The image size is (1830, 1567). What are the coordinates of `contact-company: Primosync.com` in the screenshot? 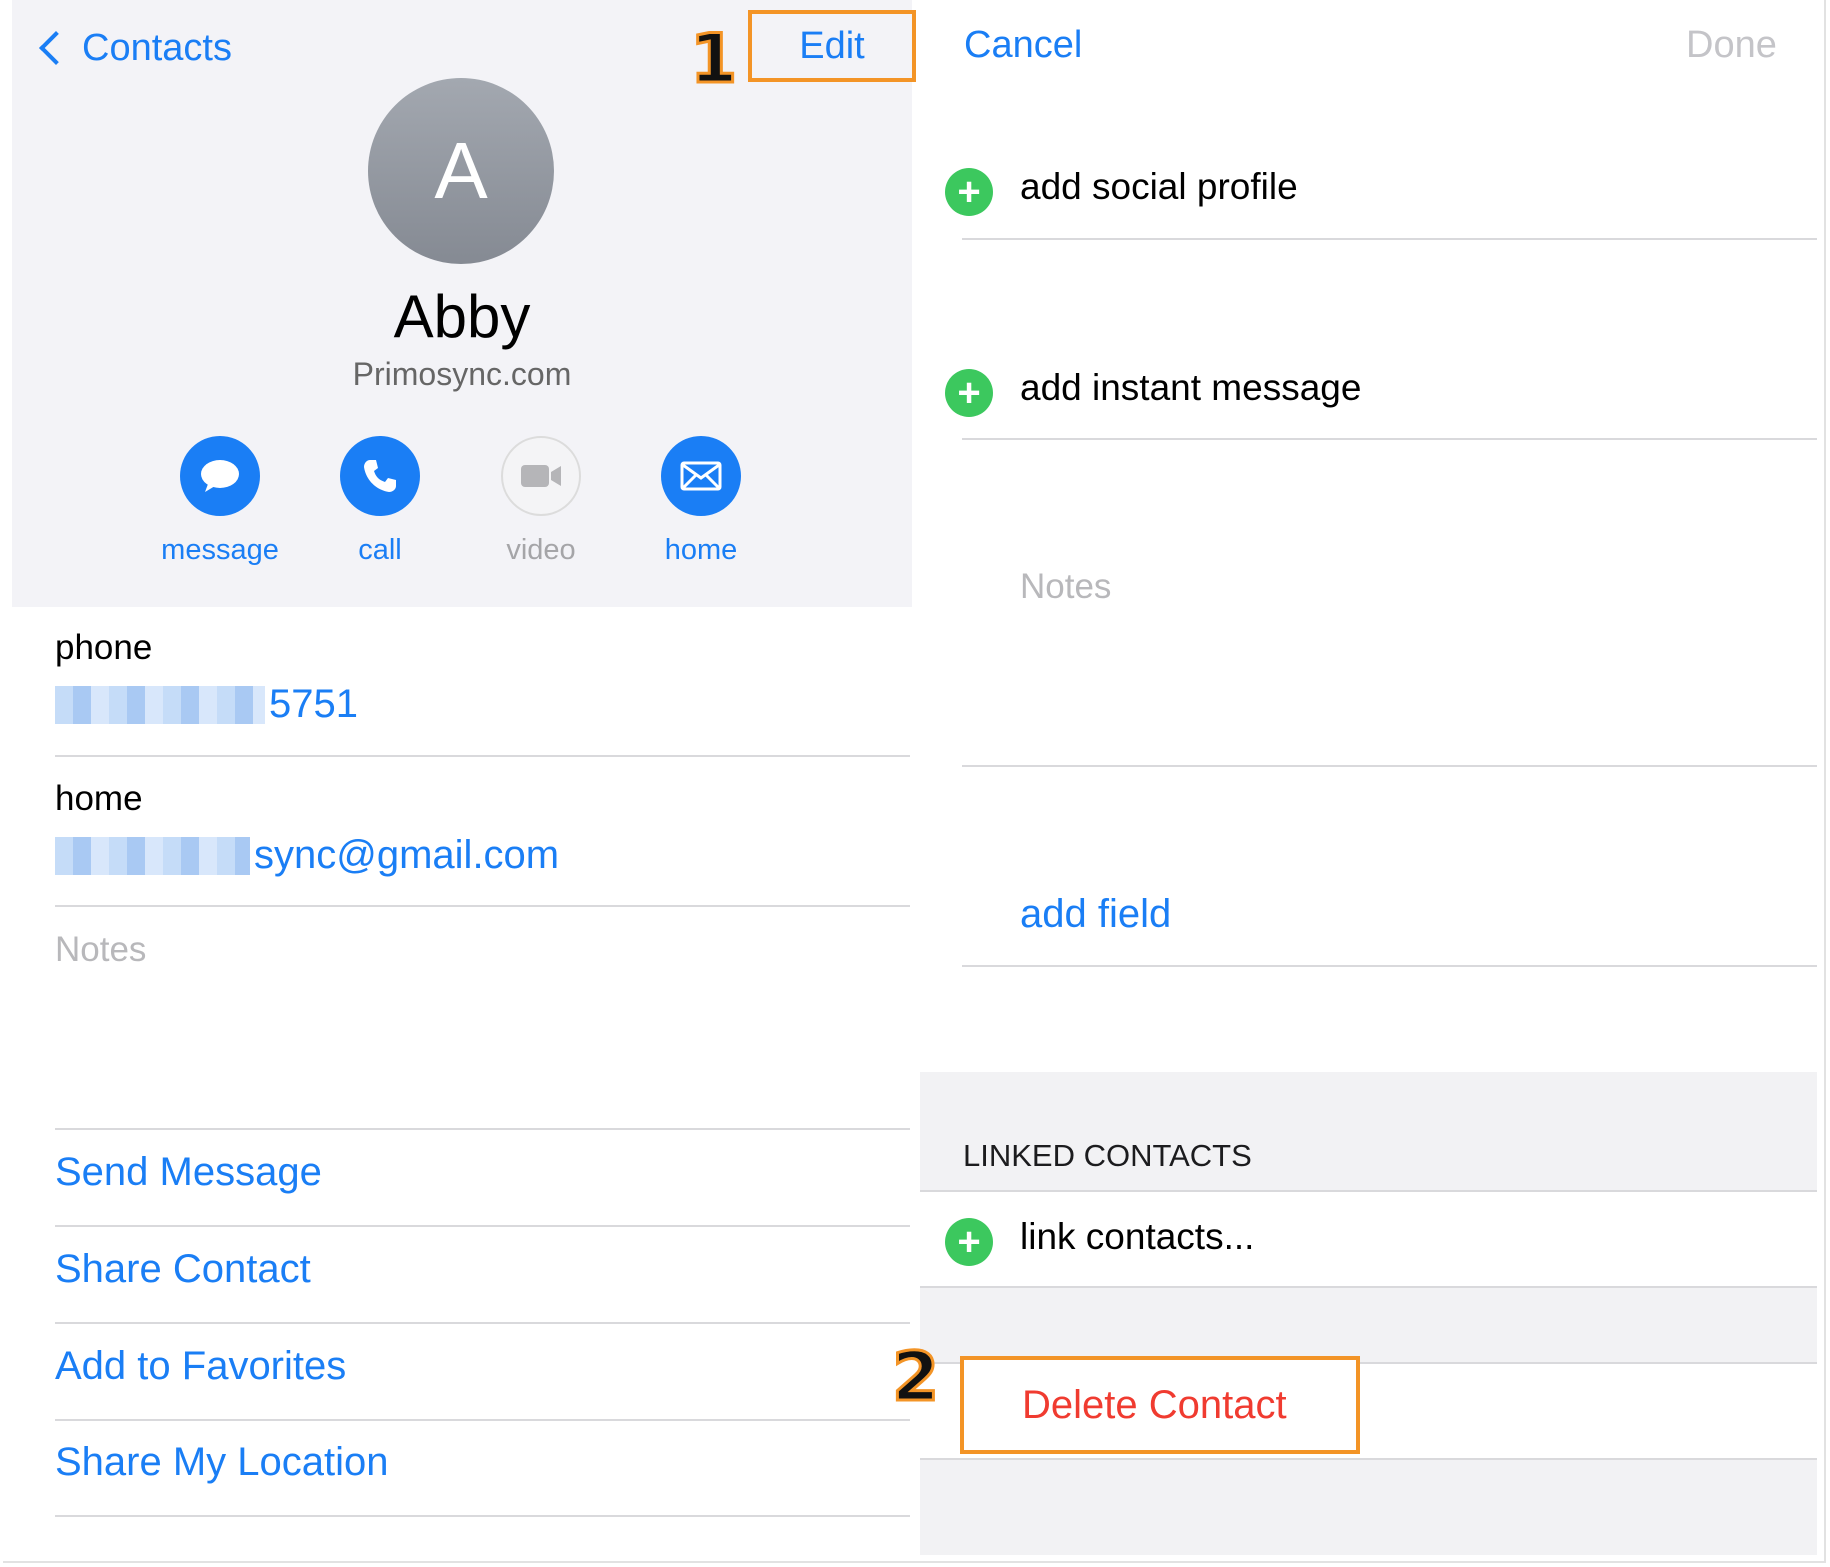 It's located at (462, 374).